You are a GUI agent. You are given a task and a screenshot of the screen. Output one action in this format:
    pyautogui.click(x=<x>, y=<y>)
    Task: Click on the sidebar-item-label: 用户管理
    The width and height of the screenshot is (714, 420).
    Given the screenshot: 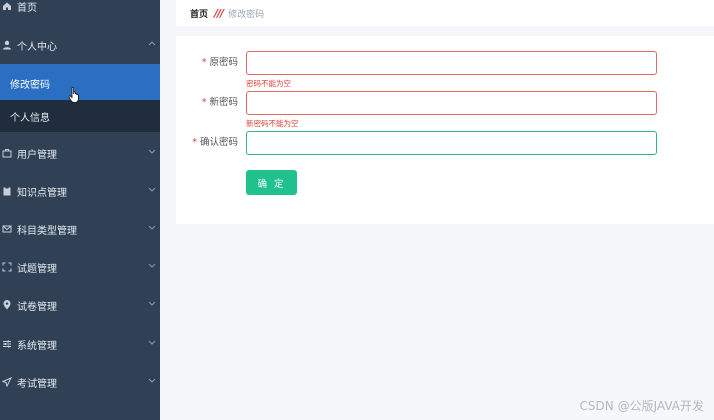 What is the action you would take?
    pyautogui.click(x=37, y=155)
    